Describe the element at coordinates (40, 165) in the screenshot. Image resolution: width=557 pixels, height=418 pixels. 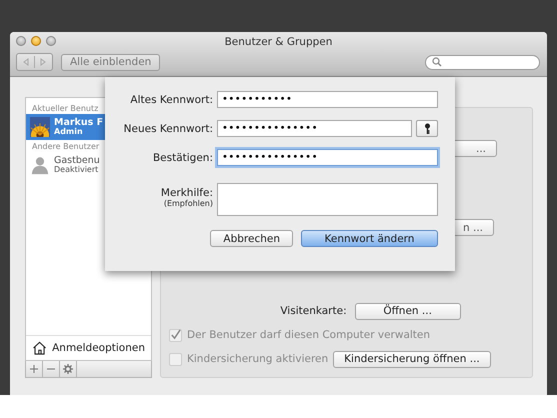
I see `person-silhouette-icon` at that location.